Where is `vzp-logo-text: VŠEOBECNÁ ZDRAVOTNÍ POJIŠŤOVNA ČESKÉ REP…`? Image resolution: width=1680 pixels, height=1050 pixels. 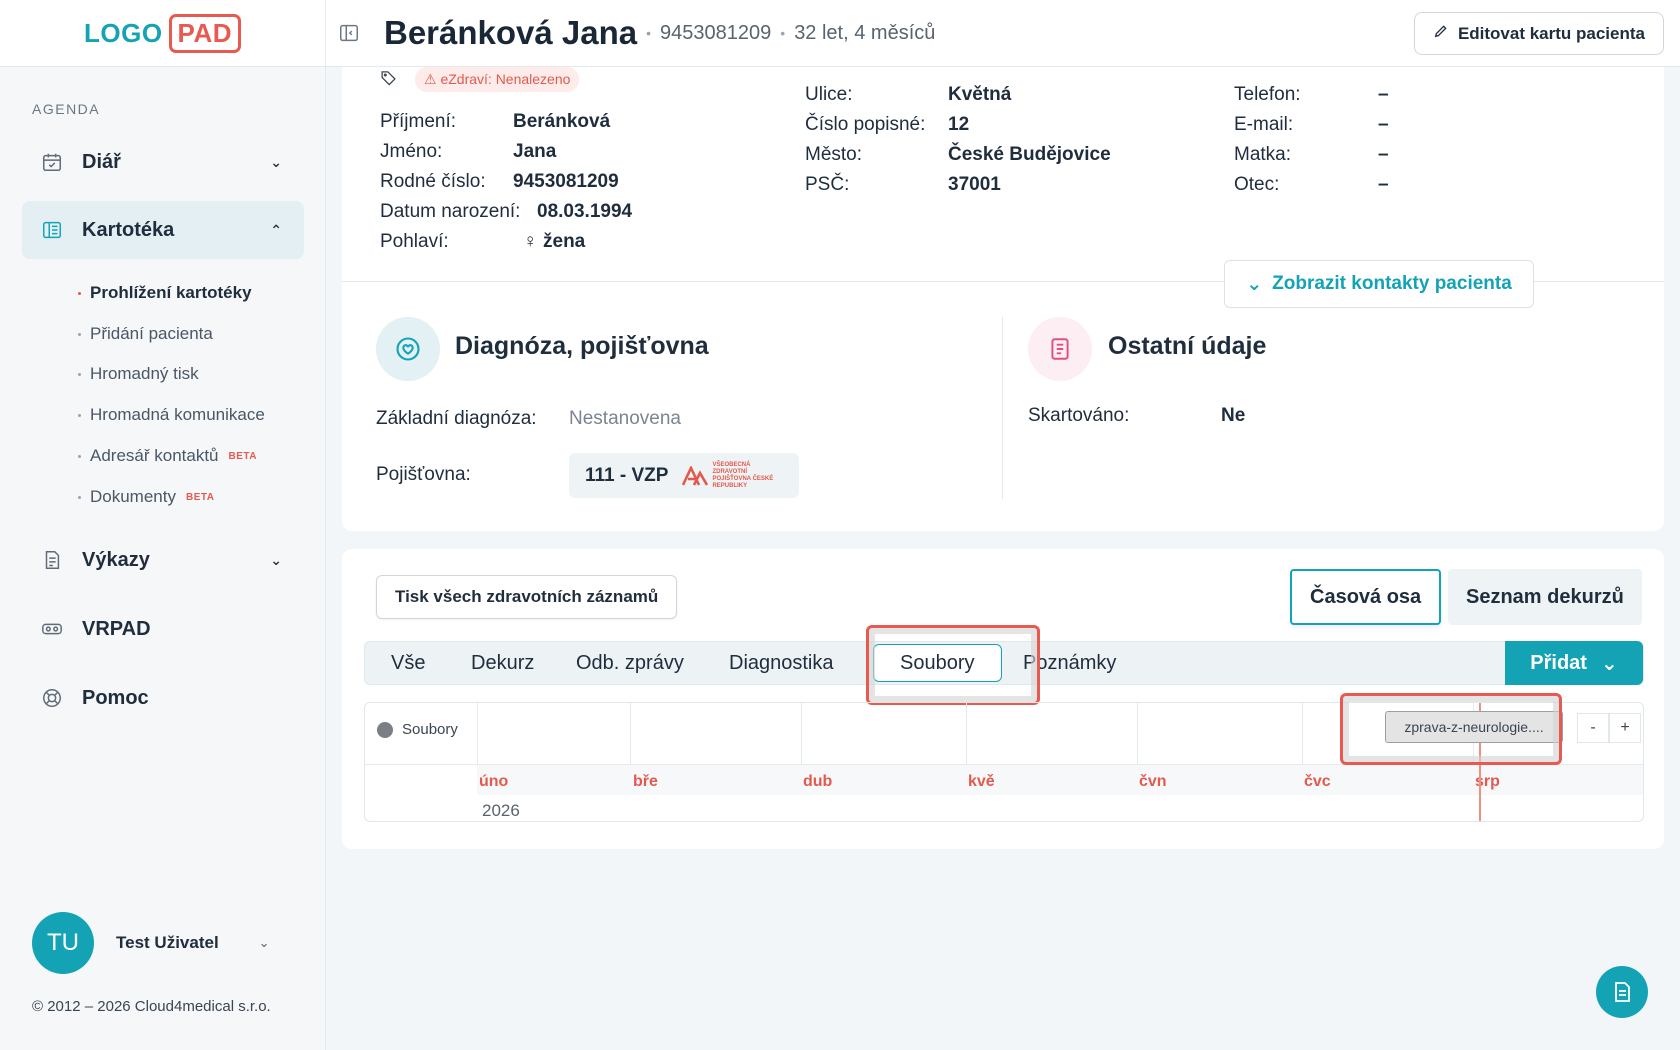
vzp-logo-text: VŠEOBECNÁ ZDRAVOTNÍ POJIŠŤOVNA ČESKÉ REP… is located at coordinates (743, 475).